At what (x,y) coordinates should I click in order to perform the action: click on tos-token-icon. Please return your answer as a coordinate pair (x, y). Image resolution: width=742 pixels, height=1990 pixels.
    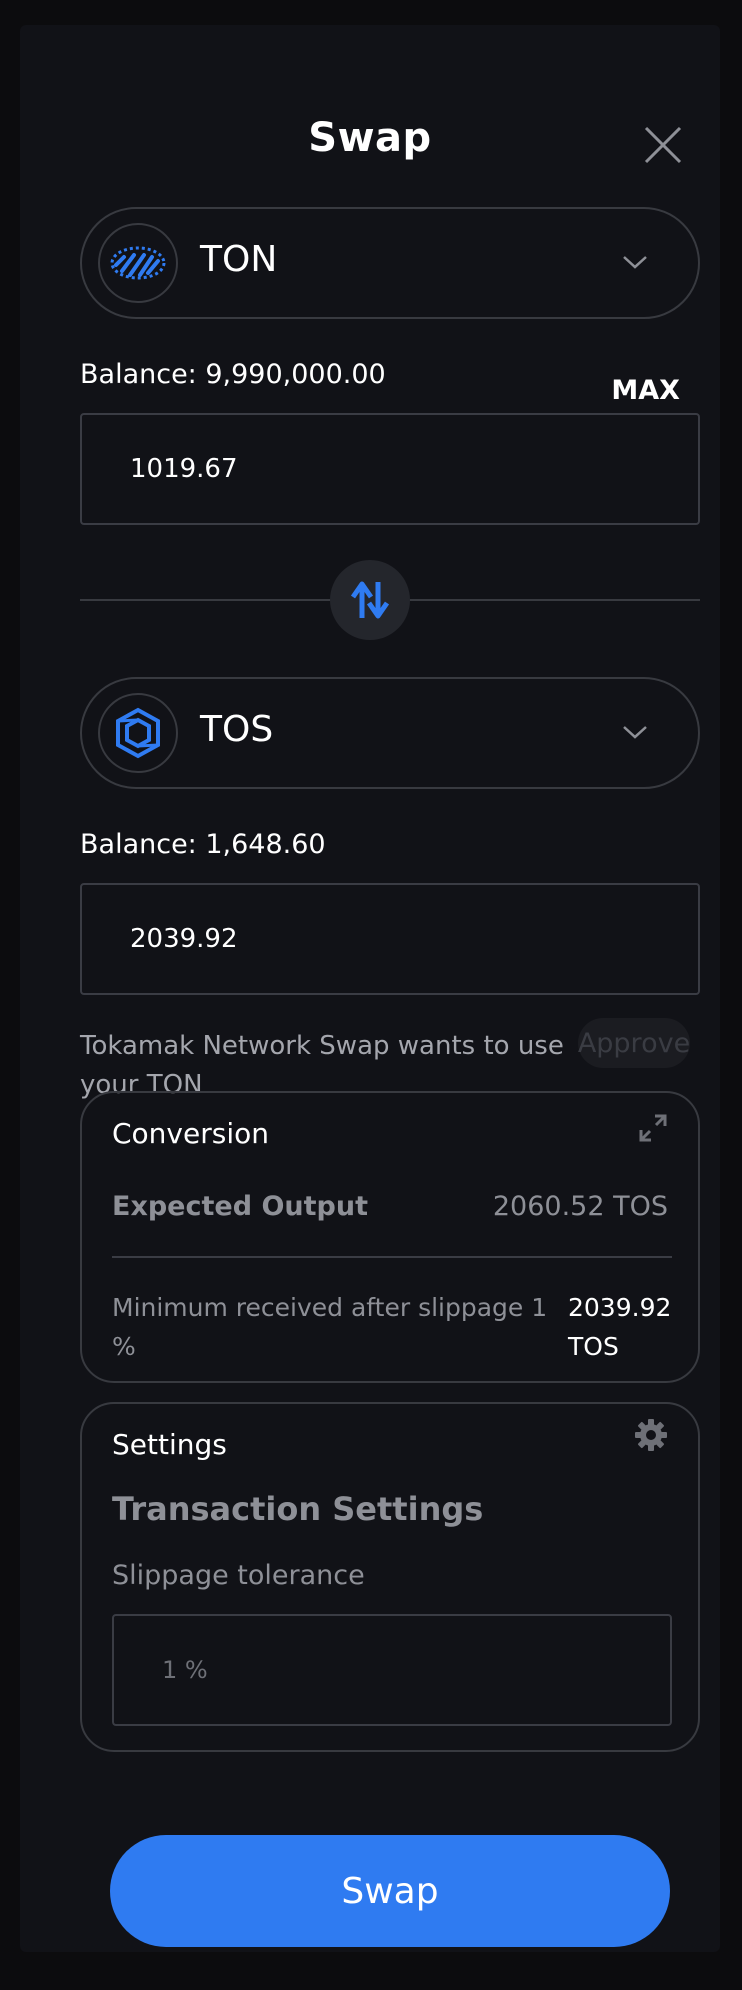
    Looking at the image, I should click on (138, 733).